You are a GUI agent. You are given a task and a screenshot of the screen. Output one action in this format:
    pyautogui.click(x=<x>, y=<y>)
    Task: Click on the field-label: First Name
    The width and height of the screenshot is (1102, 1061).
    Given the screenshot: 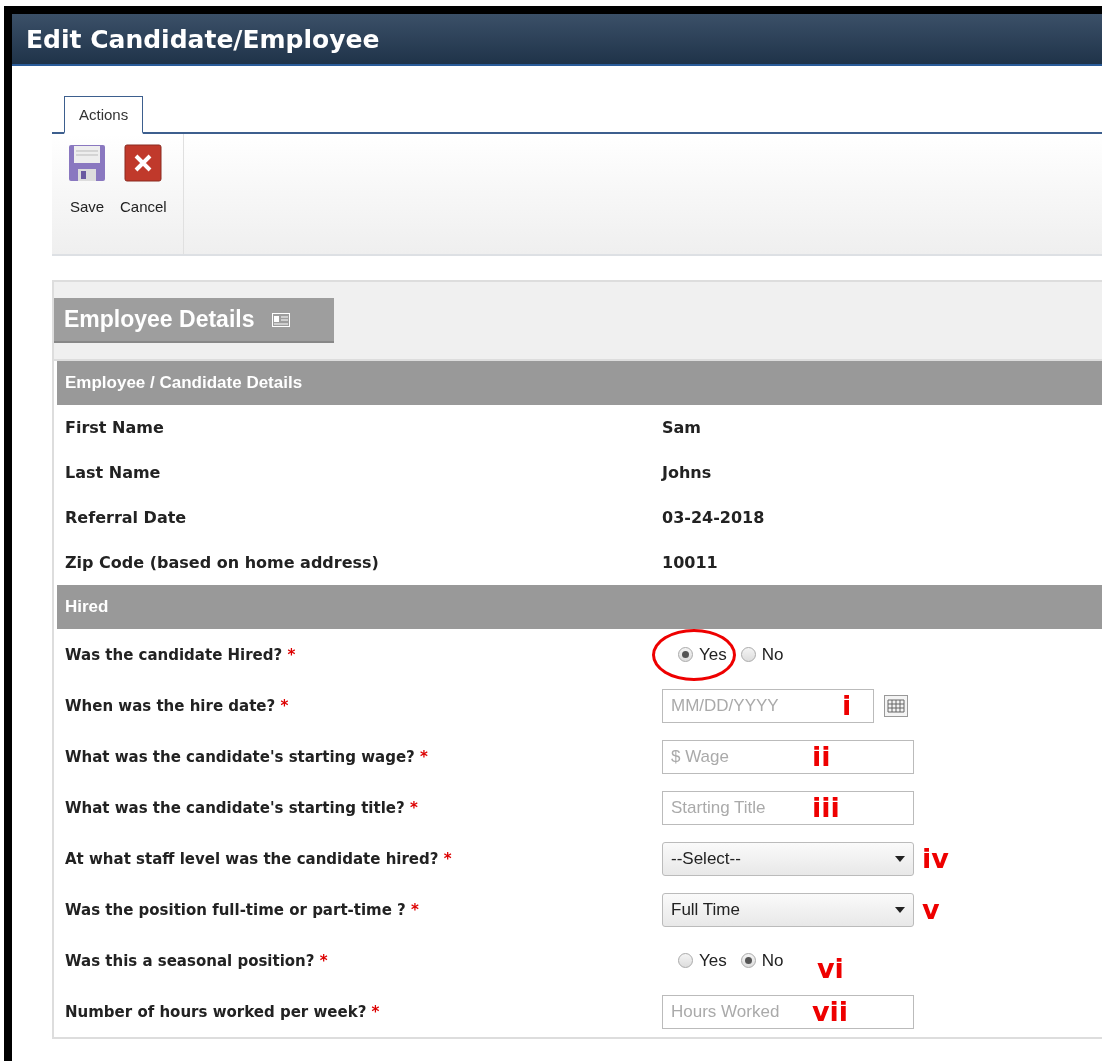 What is the action you would take?
    pyautogui.click(x=115, y=427)
    